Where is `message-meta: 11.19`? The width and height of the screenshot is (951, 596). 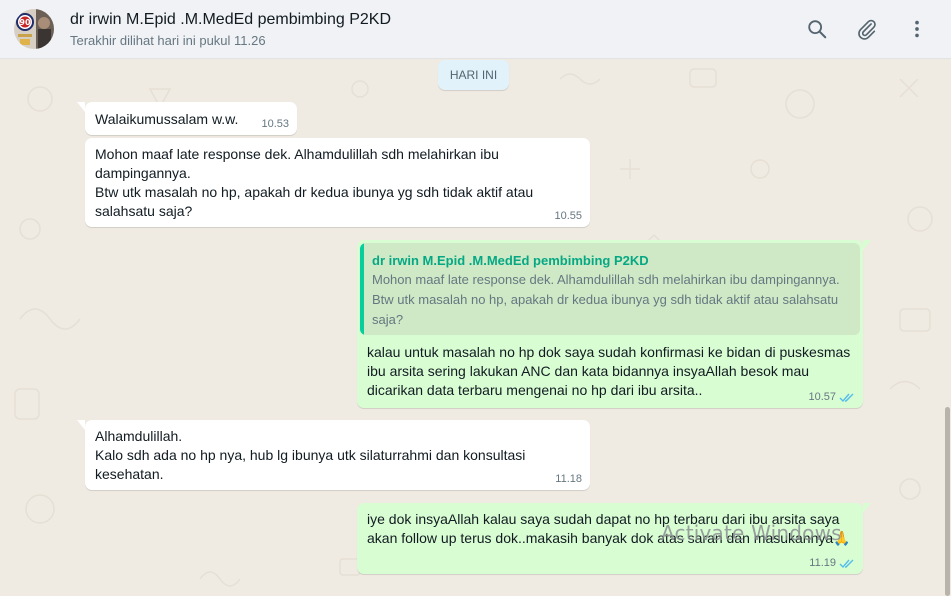 message-meta: 11.19 is located at coordinates (832, 563).